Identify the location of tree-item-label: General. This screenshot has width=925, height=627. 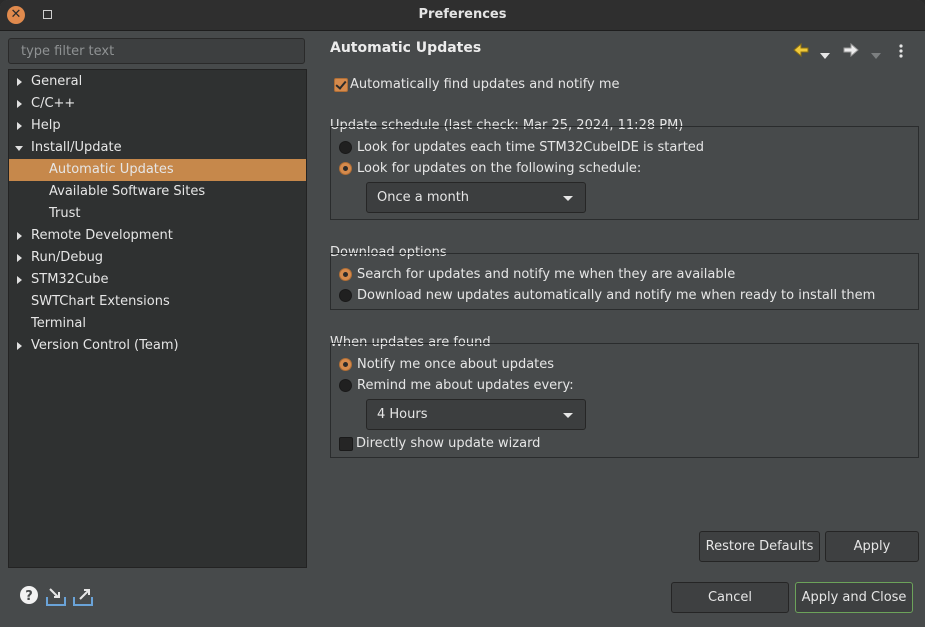
(57, 81).